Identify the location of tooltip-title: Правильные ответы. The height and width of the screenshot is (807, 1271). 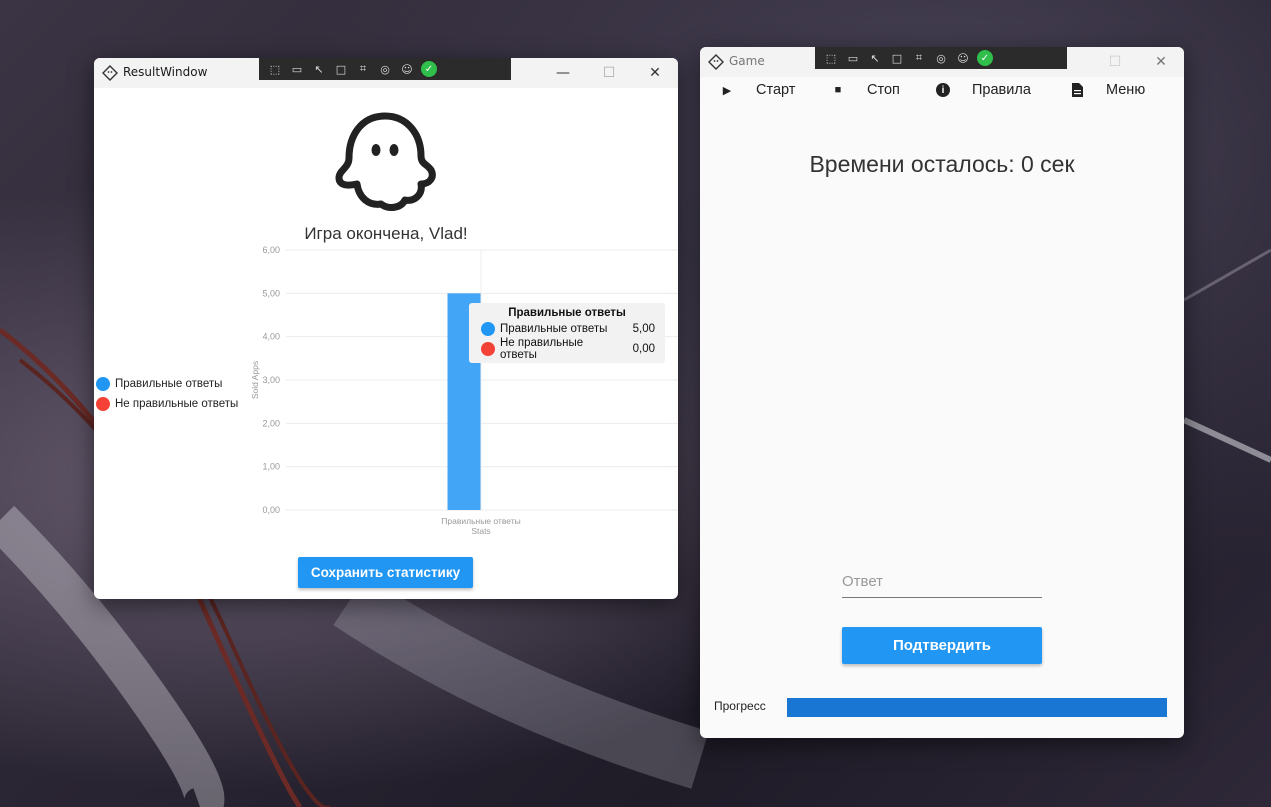
(567, 313).